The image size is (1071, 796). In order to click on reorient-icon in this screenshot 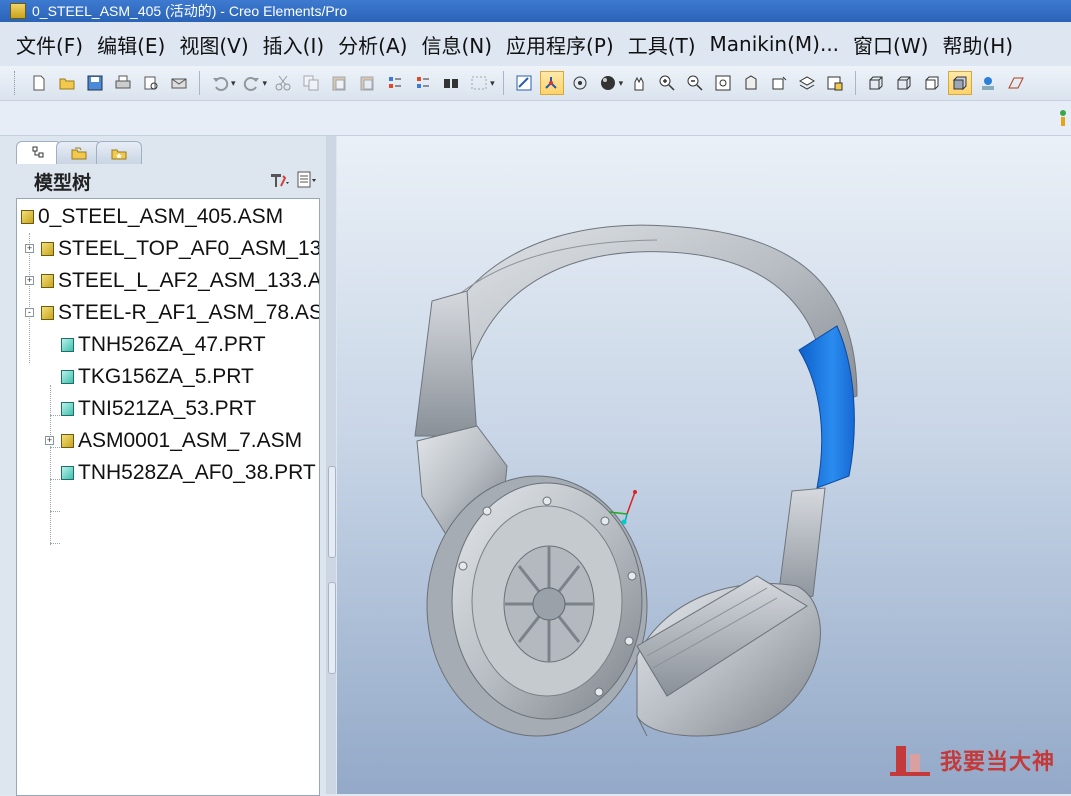, I will do `click(751, 83)`.